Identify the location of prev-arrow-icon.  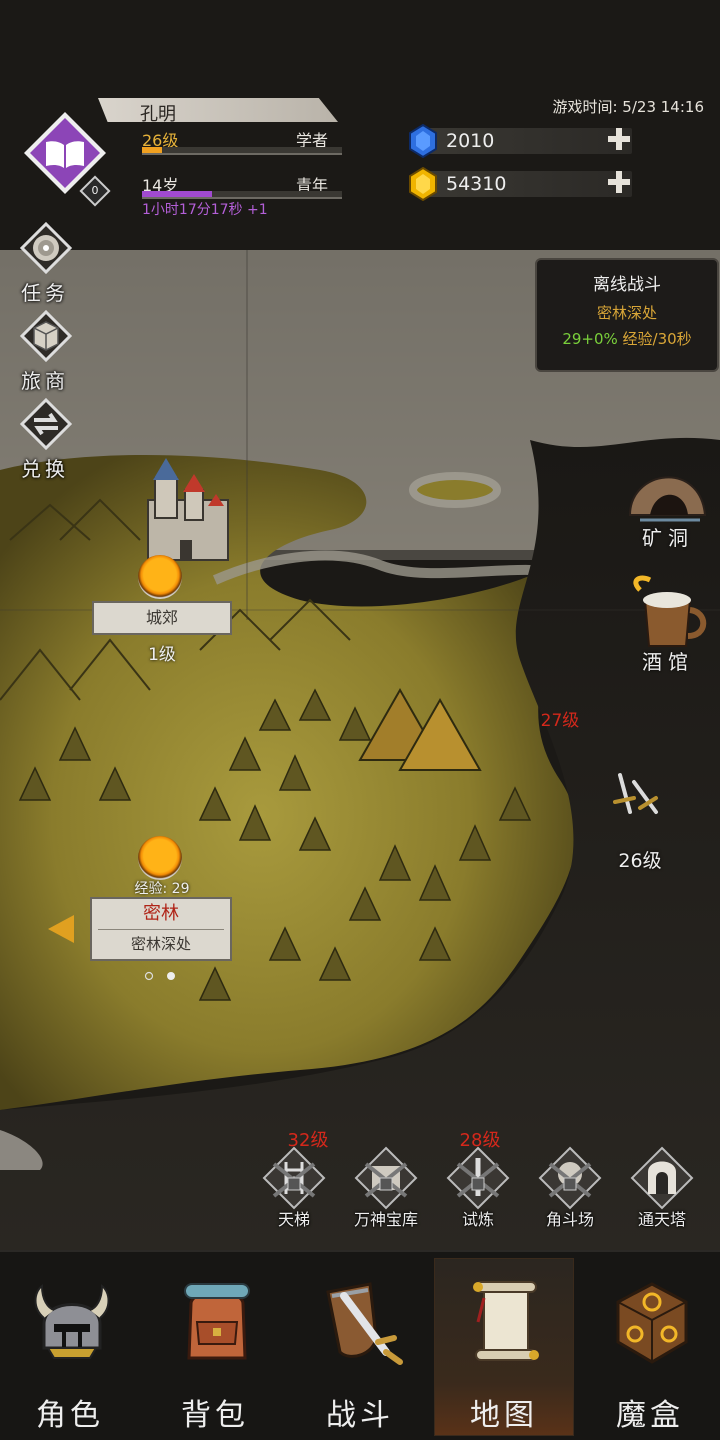
(61, 929).